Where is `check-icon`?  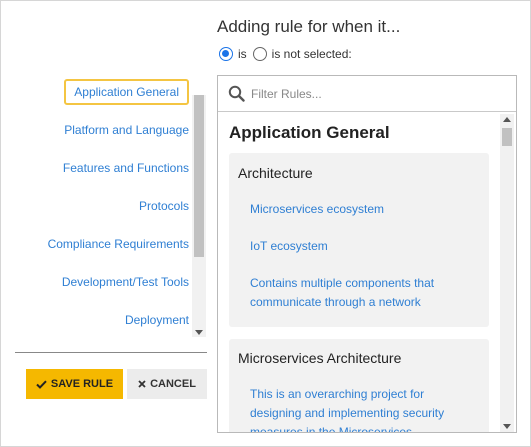
check-icon is located at coordinates (41, 384).